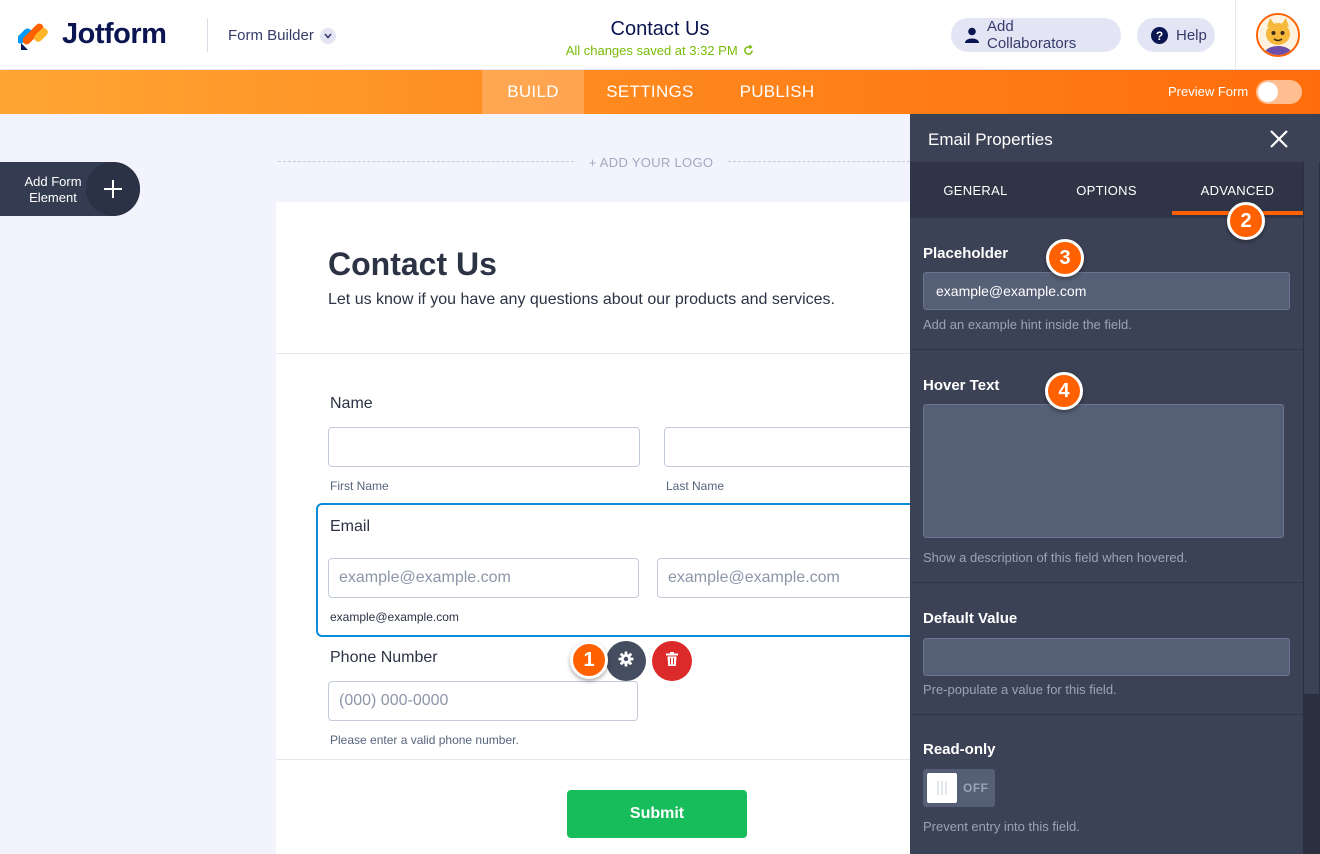 Image resolution: width=1320 pixels, height=854 pixels. What do you see at coordinates (650, 92) in the screenshot?
I see `tab-settings: SETTINGS` at bounding box center [650, 92].